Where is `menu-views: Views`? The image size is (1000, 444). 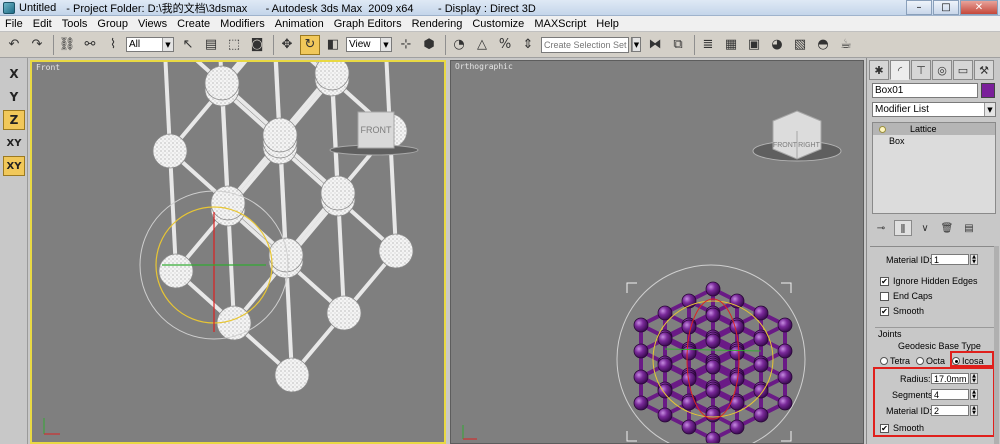
menu-views: Views is located at coordinates (152, 24).